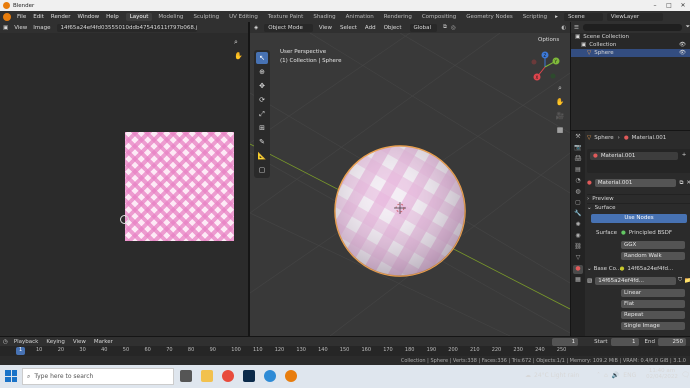 The image size is (690, 388). Describe the element at coordinates (11, 376) in the screenshot. I see `windows-start-icon` at that location.